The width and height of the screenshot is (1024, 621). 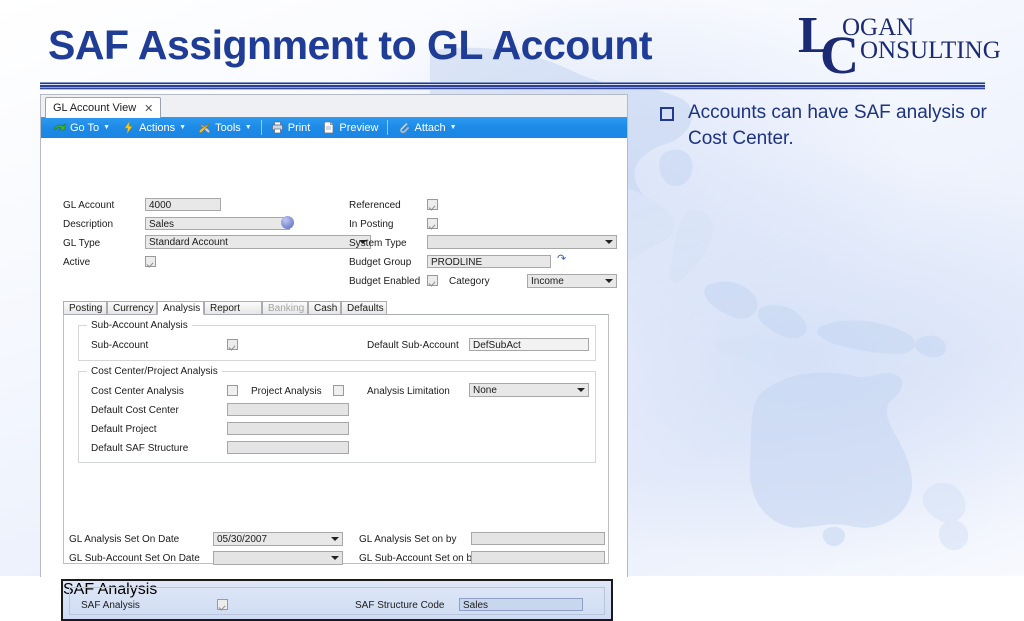 What do you see at coordinates (95, 108) in the screenshot?
I see `document-tab-label: GL Account View` at bounding box center [95, 108].